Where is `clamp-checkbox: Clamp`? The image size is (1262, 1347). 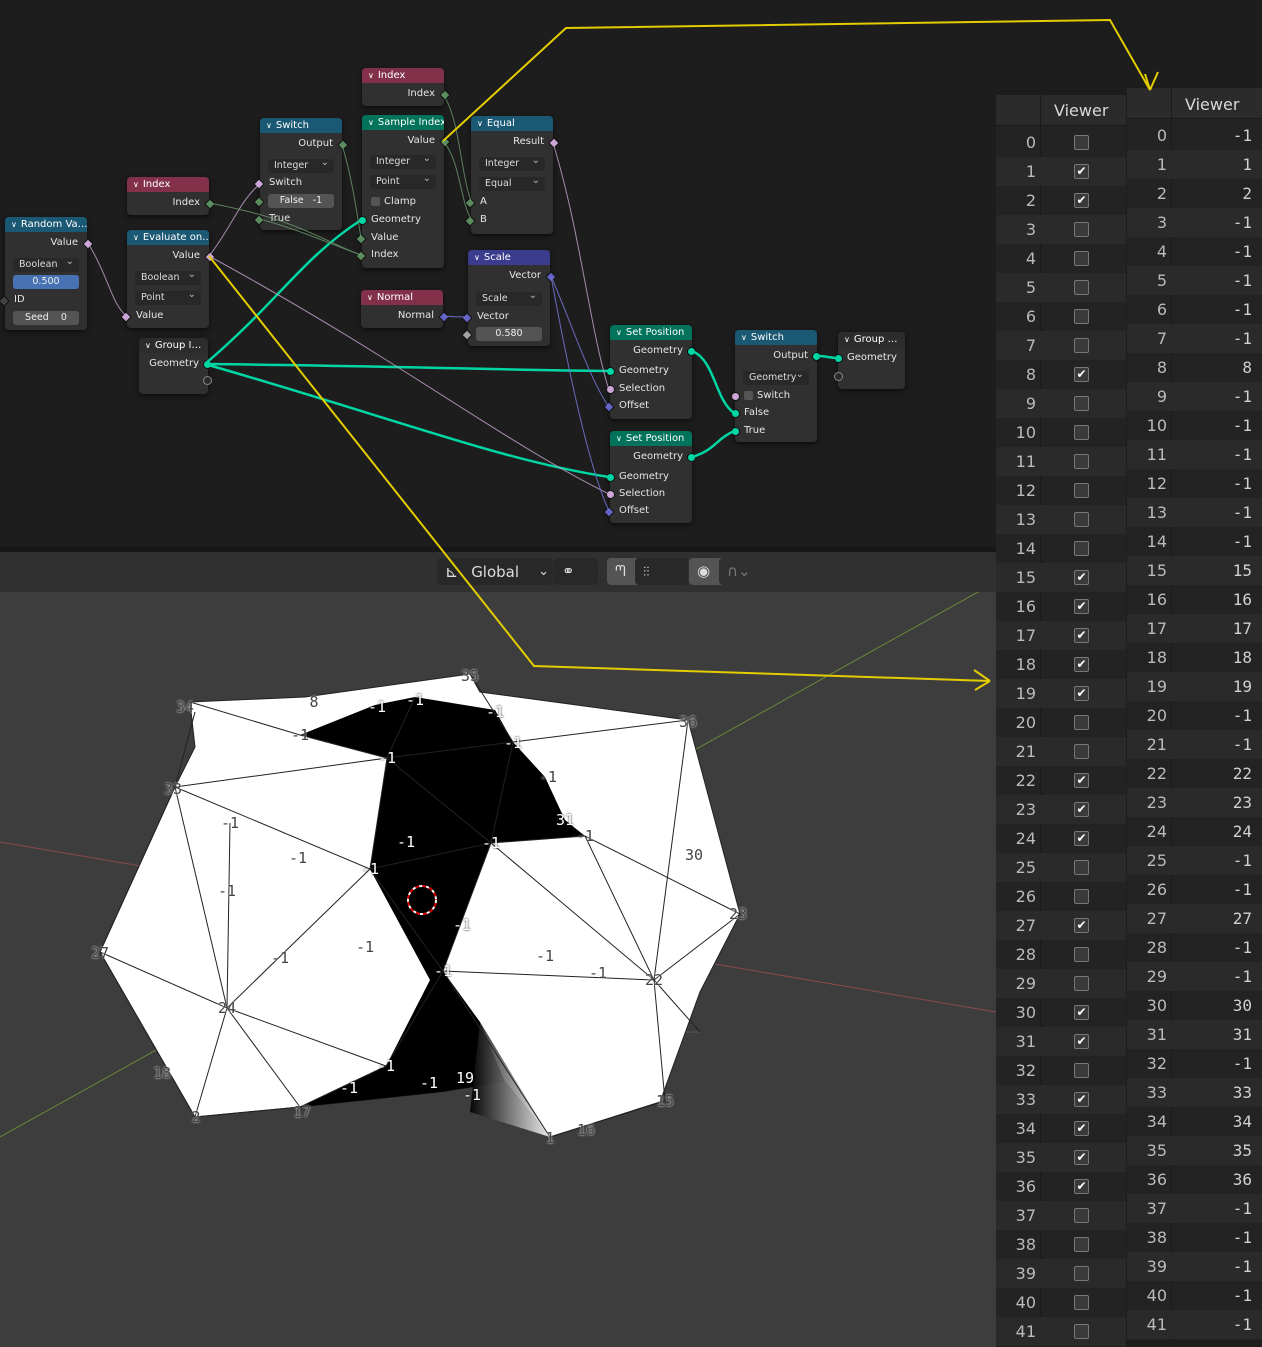 clamp-checkbox: Clamp is located at coordinates (403, 202).